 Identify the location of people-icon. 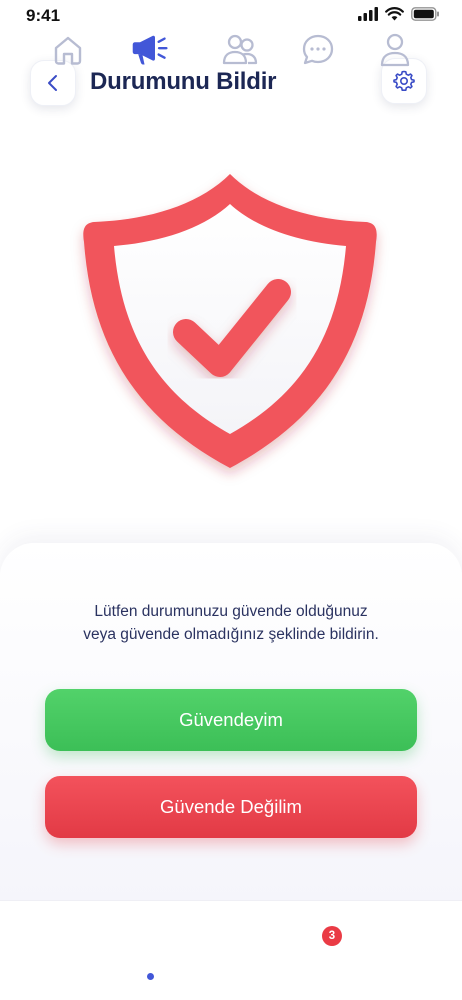
(240, 49).